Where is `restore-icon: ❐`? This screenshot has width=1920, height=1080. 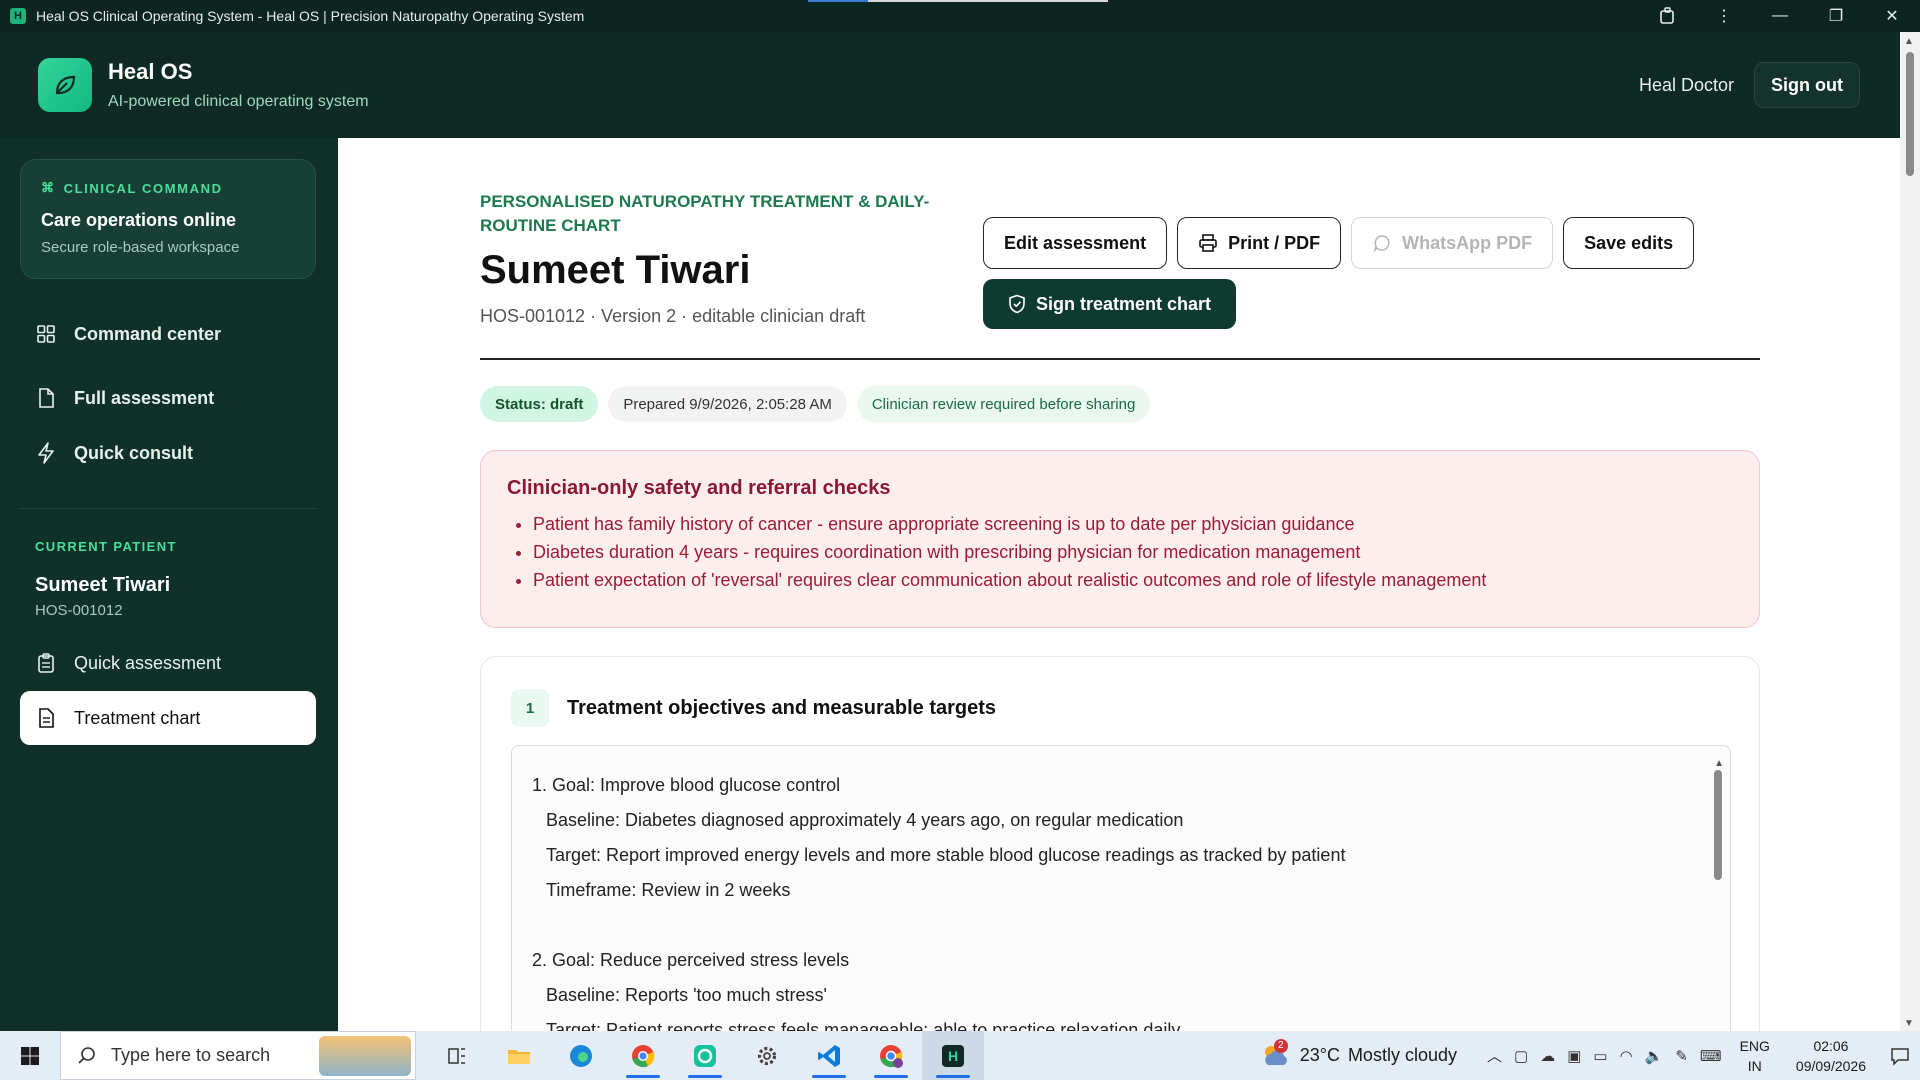 restore-icon: ❐ is located at coordinates (1836, 16).